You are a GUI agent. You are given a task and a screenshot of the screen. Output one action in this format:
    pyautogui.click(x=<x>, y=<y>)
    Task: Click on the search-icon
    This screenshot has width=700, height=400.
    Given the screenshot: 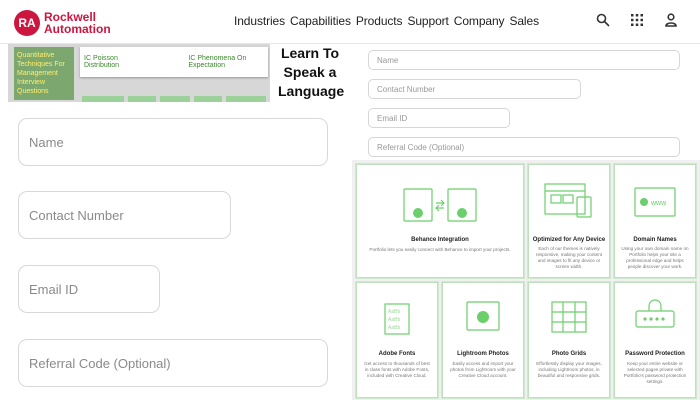 What is the action you would take?
    pyautogui.click(x=603, y=20)
    